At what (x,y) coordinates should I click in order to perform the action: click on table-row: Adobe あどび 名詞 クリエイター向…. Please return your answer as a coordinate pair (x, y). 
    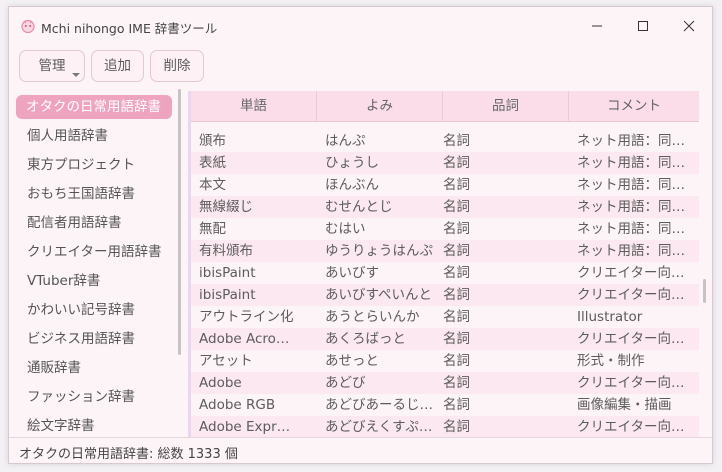
    Looking at the image, I should click on (445, 383).